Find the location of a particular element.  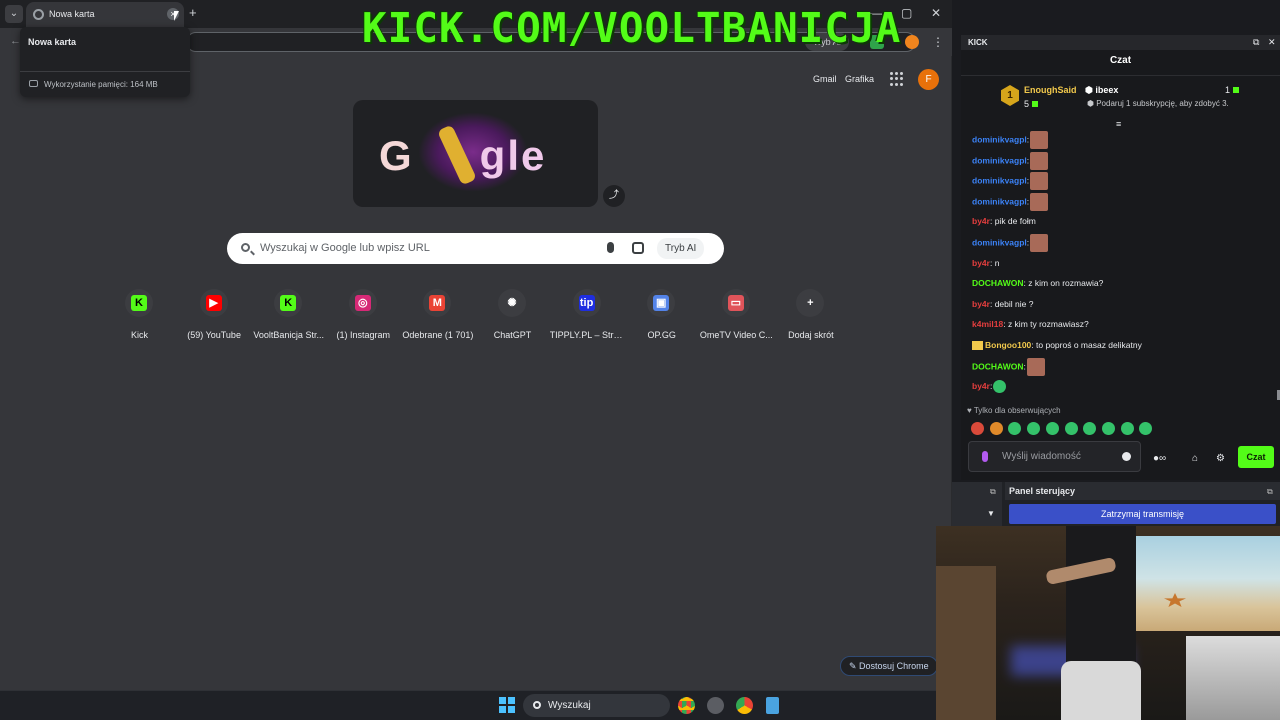

stop-stream-button: Zatrzymaj transmisję is located at coordinates (1142, 514).